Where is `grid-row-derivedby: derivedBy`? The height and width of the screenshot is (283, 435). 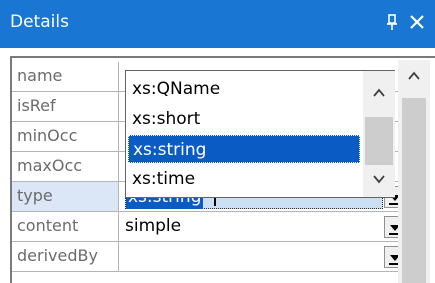 grid-row-derivedby: derivedBy is located at coordinates (211, 257).